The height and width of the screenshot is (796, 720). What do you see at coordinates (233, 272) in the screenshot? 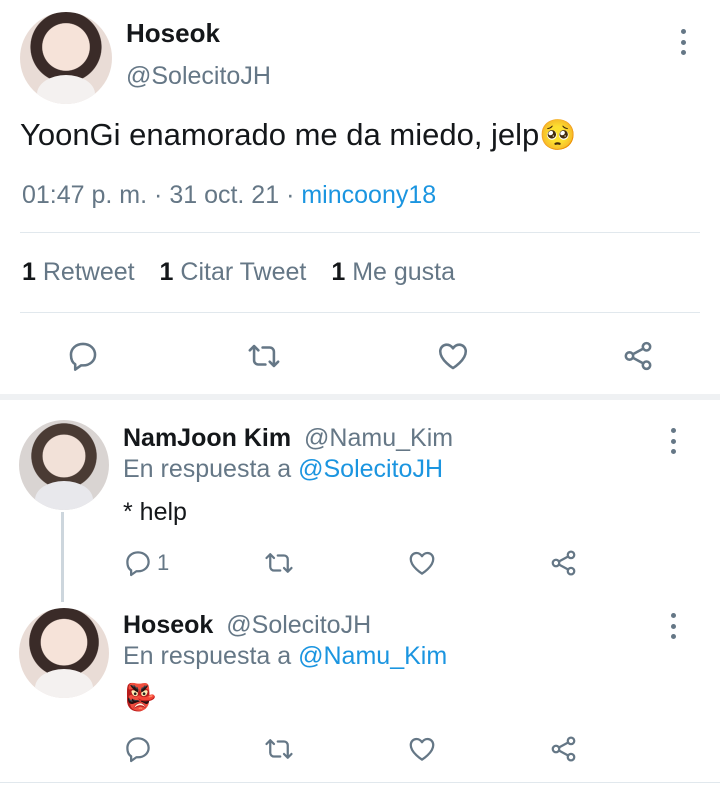
I see `quotes-stat: 1 Citar Tweet` at bounding box center [233, 272].